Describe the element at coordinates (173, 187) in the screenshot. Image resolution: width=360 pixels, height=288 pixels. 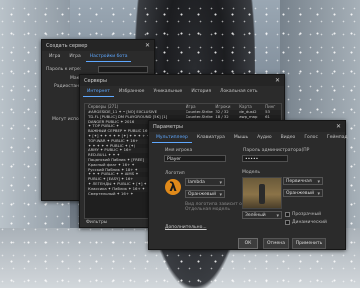
I see `lambda-logo-icon: λ` at that location.